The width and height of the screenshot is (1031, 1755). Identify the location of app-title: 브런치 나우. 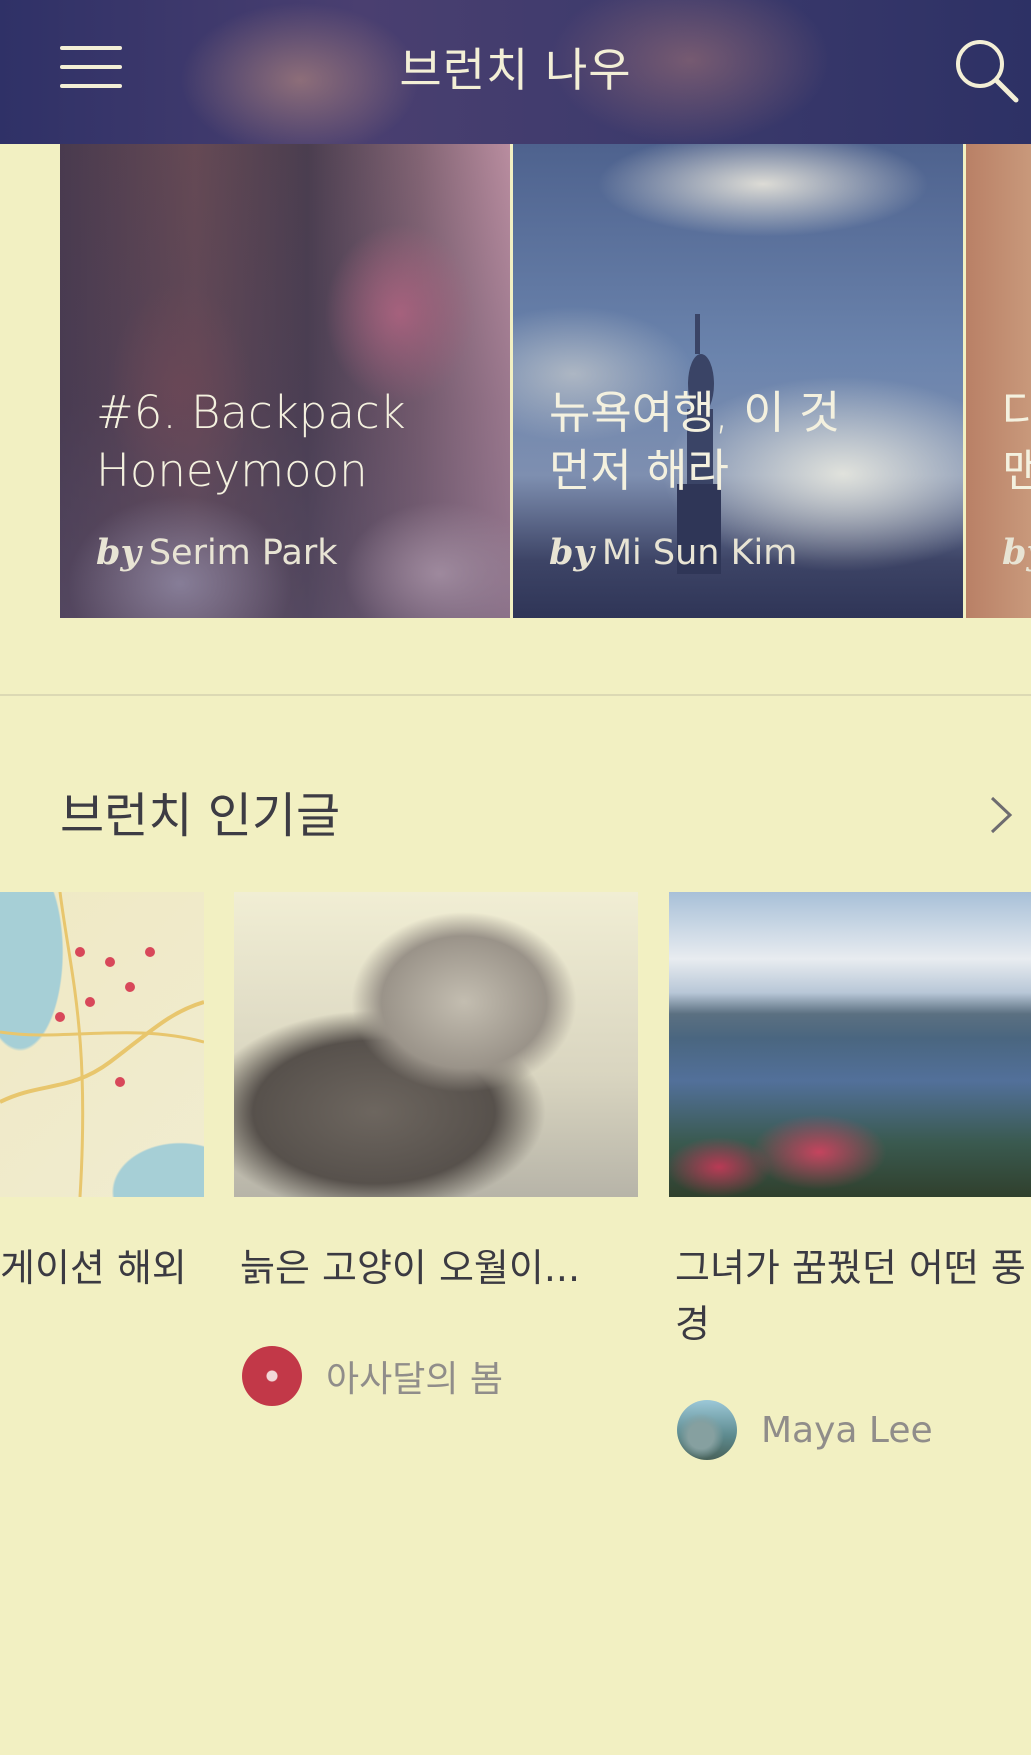
(515, 70).